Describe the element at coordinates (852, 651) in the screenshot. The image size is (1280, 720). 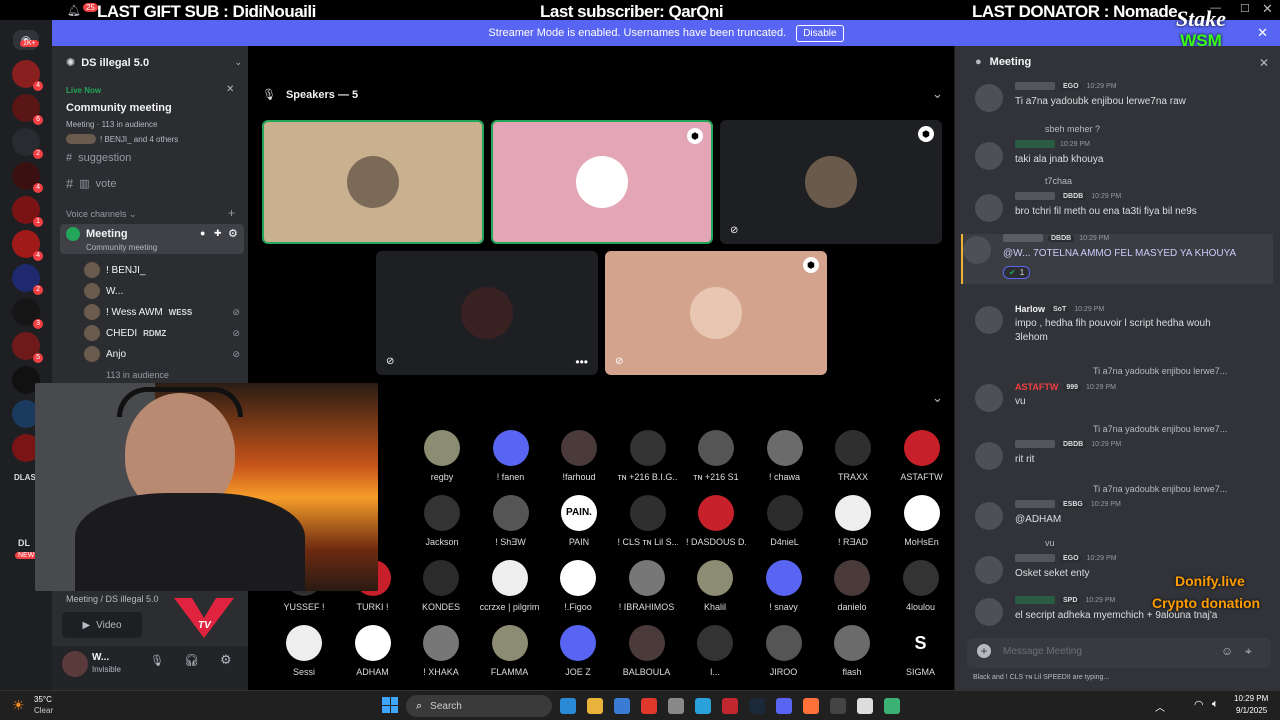
I see `audience-member: flash` at that location.